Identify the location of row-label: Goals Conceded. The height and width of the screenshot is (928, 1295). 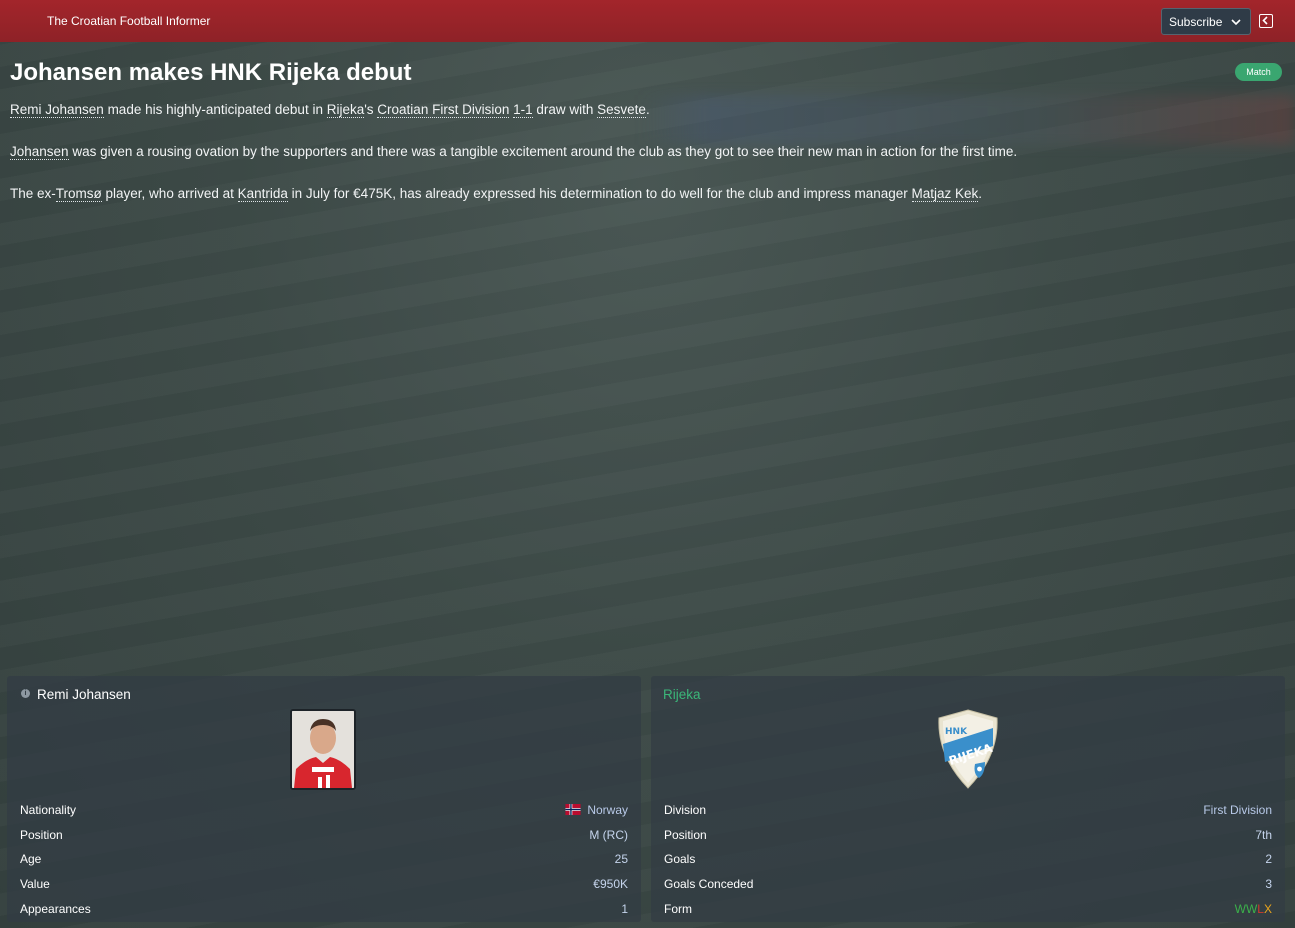
(709, 884).